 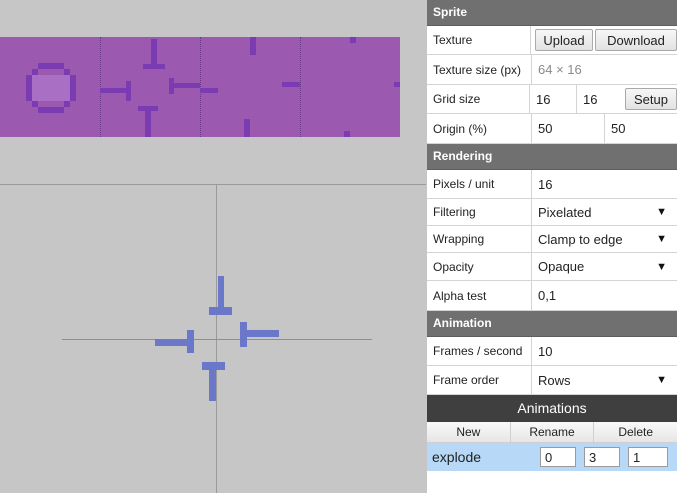 What do you see at coordinates (604, 351) in the screenshot?
I see `fps-input: 10` at bounding box center [604, 351].